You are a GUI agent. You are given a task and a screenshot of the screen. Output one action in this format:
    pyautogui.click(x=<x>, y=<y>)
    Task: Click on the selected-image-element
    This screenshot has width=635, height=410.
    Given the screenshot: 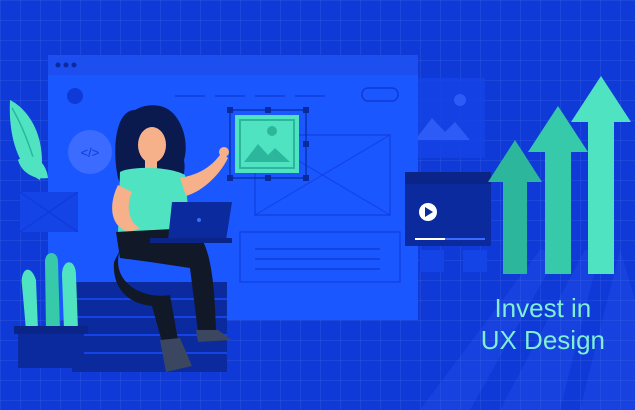 What is the action you would take?
    pyautogui.click(x=268, y=144)
    